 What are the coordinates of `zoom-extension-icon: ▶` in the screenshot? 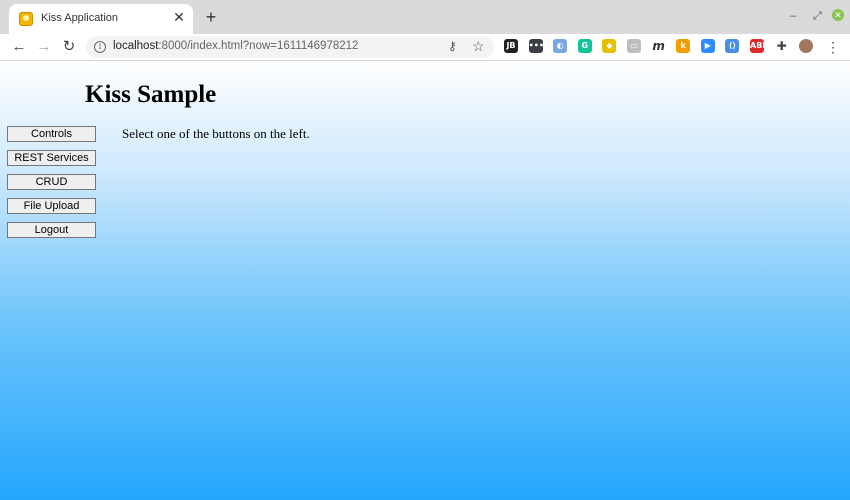 It's located at (707, 46).